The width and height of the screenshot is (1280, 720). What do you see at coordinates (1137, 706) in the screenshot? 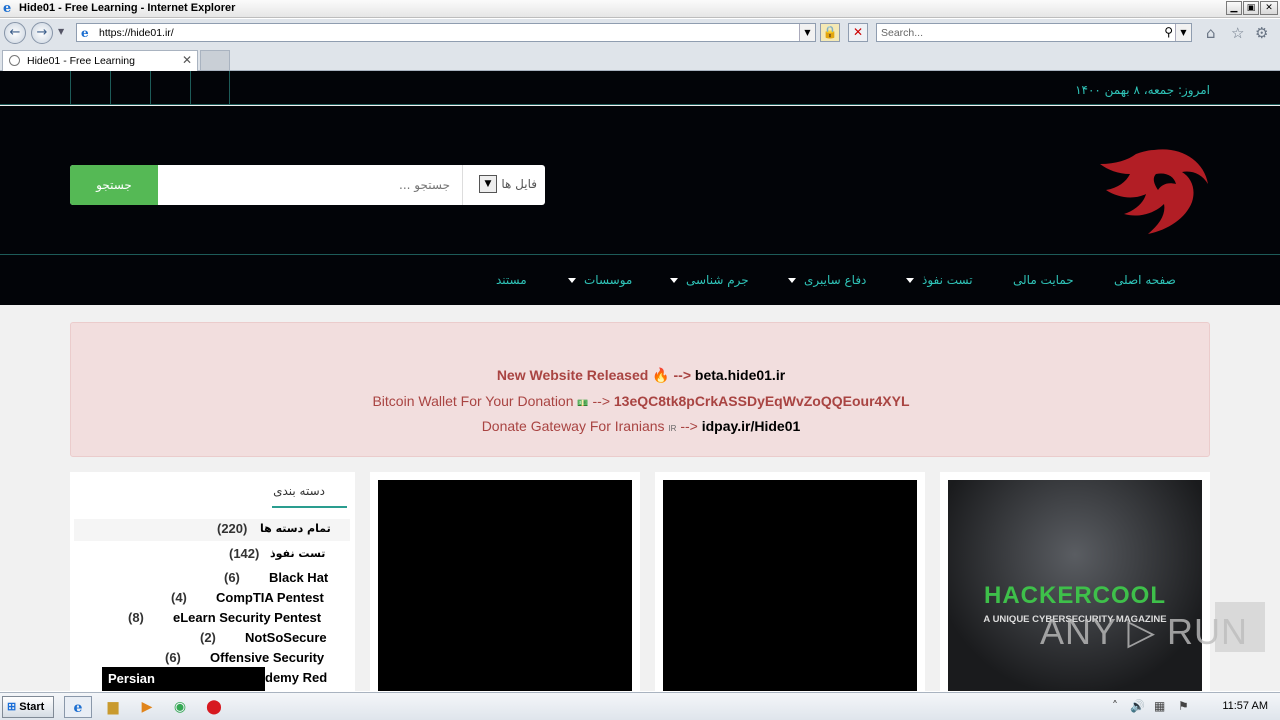
I see `volume-icon: 🔊` at bounding box center [1137, 706].